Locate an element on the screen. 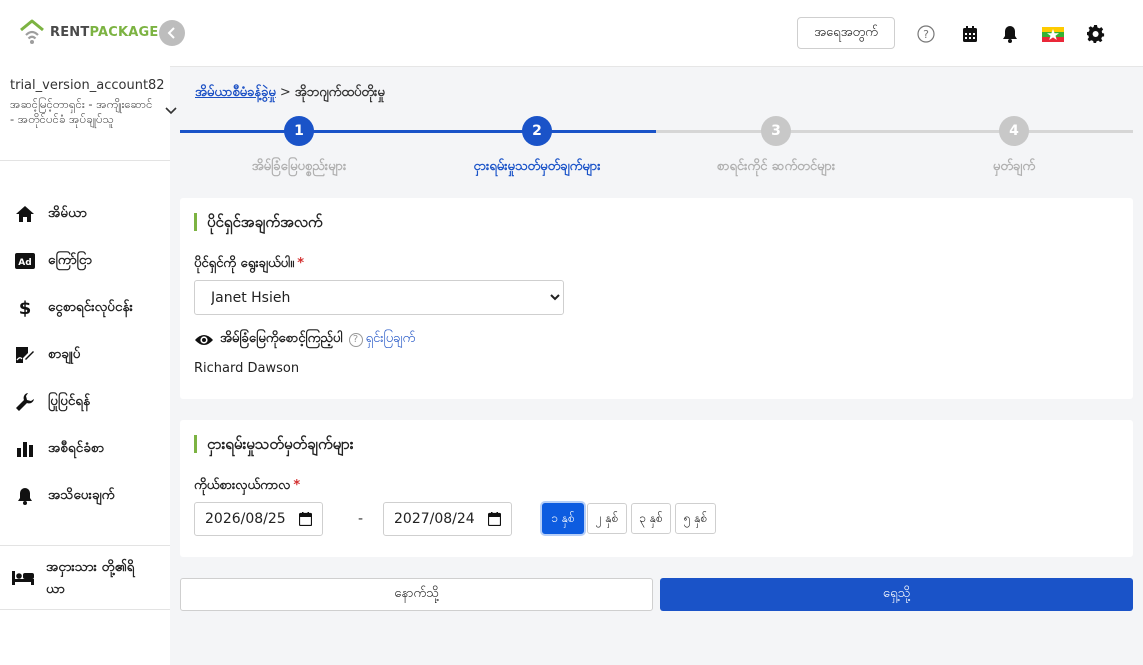 The width and height of the screenshot is (1143, 665). explain-link: ရှင်းပြချက် is located at coordinates (391, 339).